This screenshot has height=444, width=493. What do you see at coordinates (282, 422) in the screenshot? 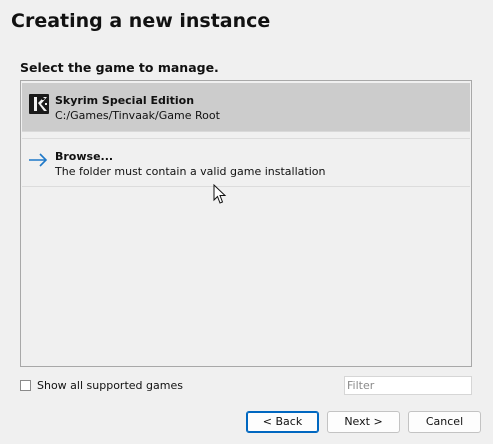
I see `back-button: < Back` at bounding box center [282, 422].